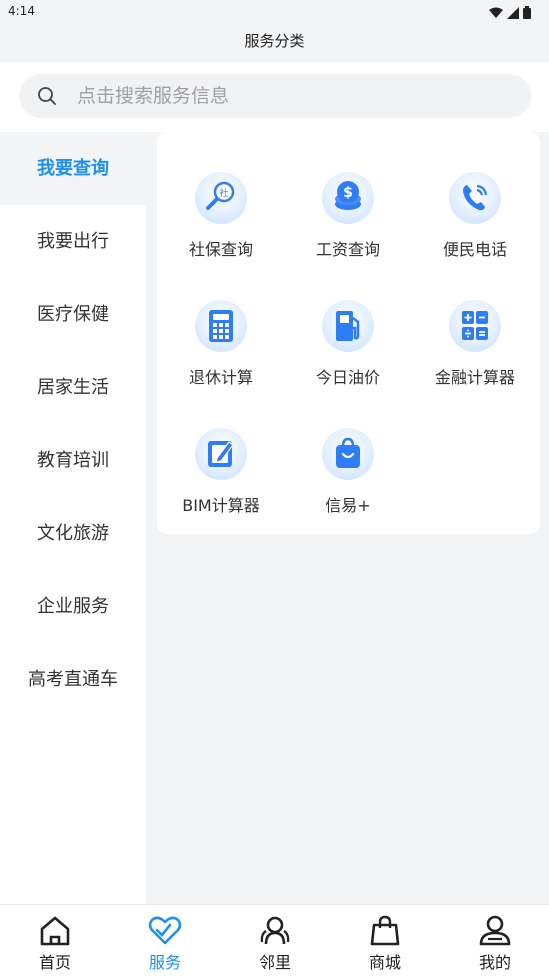  What do you see at coordinates (475, 326) in the screenshot?
I see `finance-calculator-icon` at bounding box center [475, 326].